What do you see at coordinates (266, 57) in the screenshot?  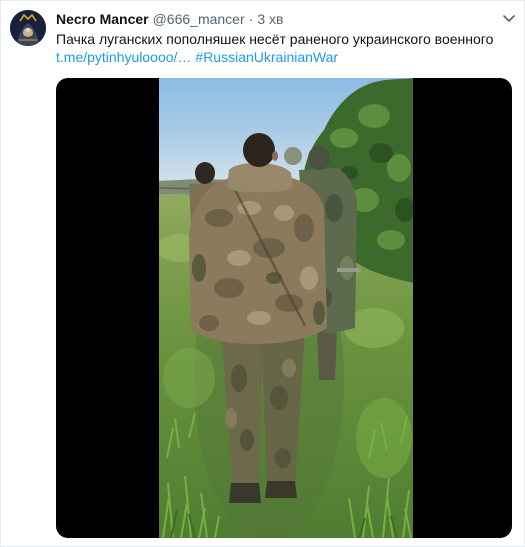 I see `hashtag-link: #RussianUkrainianWar` at bounding box center [266, 57].